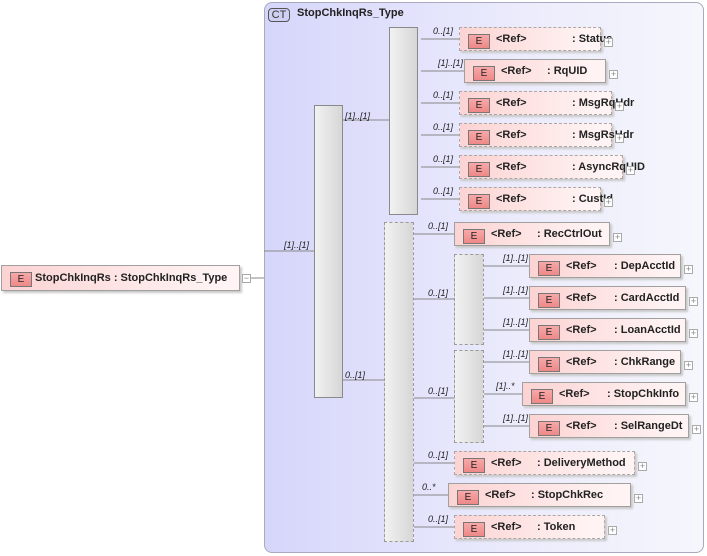 This screenshot has width=707, height=556. What do you see at coordinates (605, 362) in the screenshot?
I see `element-ref-box: E <Ref>: ChkRange` at bounding box center [605, 362].